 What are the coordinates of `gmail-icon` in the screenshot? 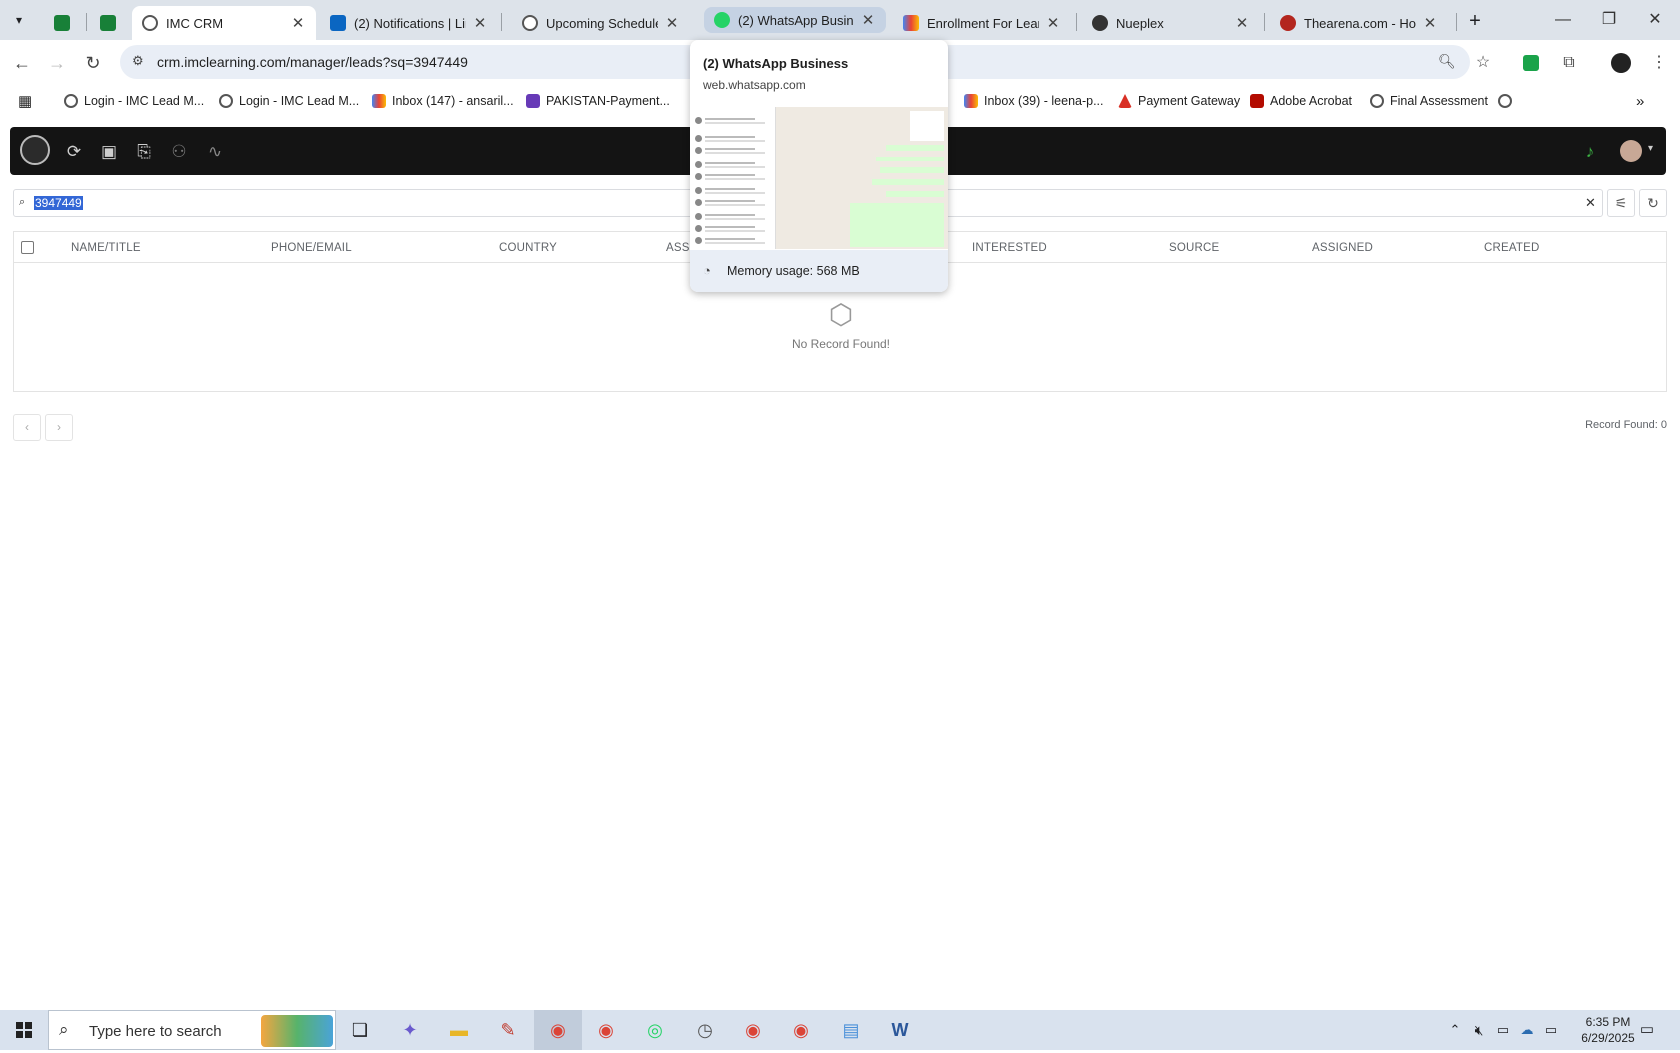 It's located at (379, 101).